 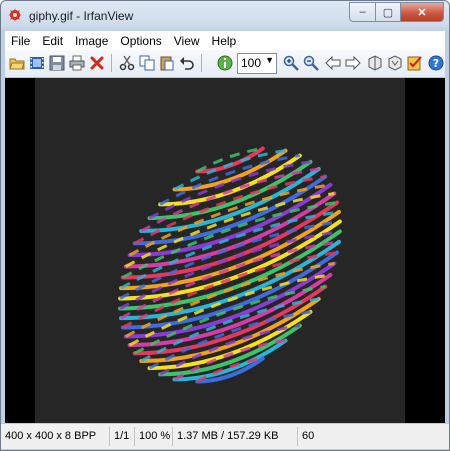 What do you see at coordinates (311, 63) in the screenshot?
I see `zoom-out-icon` at bounding box center [311, 63].